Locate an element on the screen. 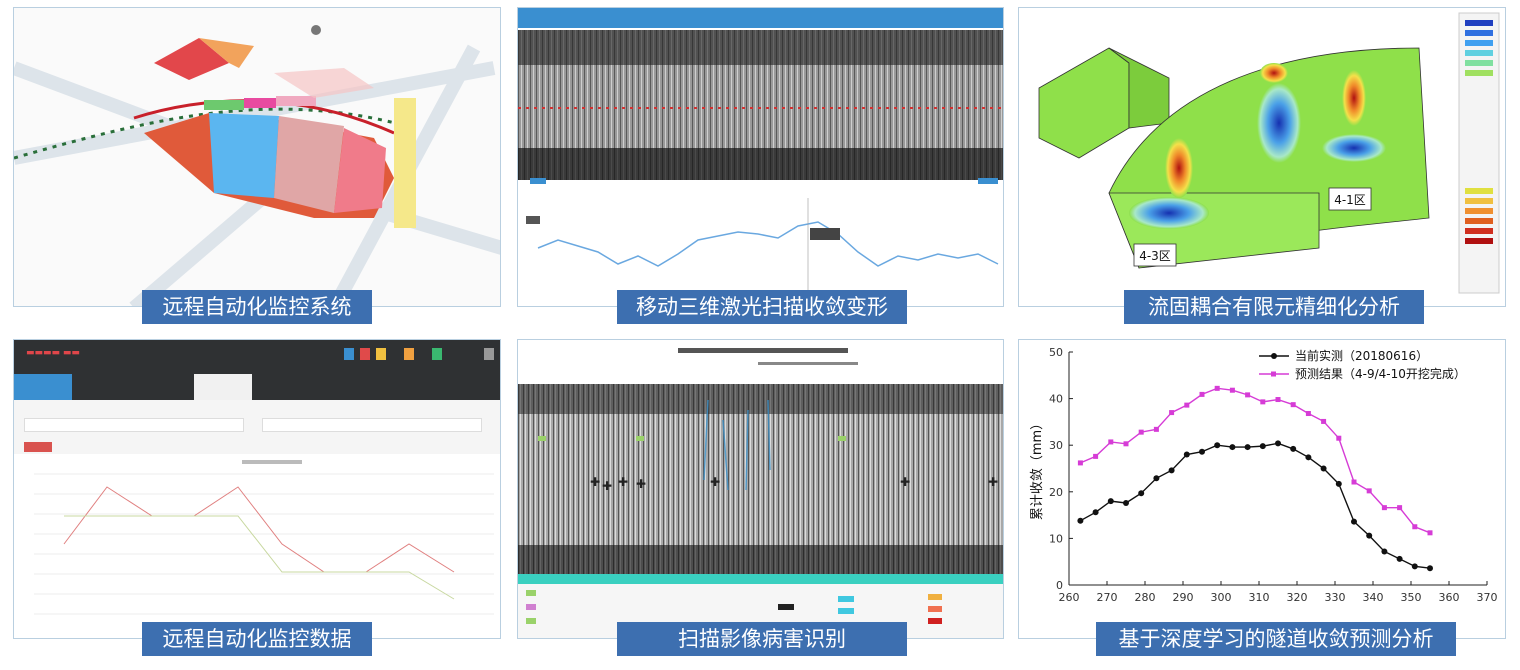  toolbar-button-green is located at coordinates (437, 354).